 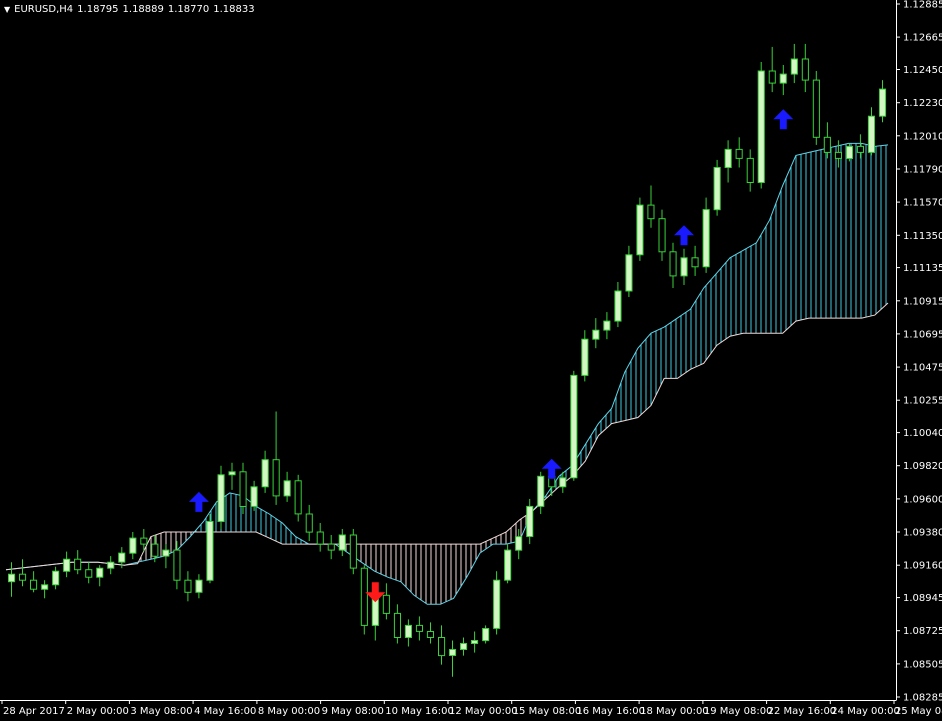 What do you see at coordinates (419, 711) in the screenshot?
I see `time-tick-label: 10 May 16:00` at bounding box center [419, 711].